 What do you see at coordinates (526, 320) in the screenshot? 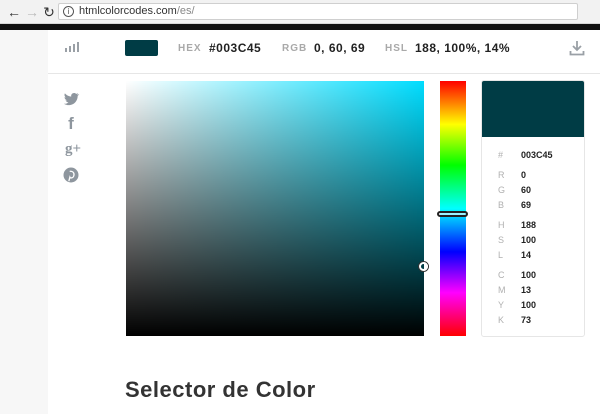
I see `k-value: 73` at bounding box center [526, 320].